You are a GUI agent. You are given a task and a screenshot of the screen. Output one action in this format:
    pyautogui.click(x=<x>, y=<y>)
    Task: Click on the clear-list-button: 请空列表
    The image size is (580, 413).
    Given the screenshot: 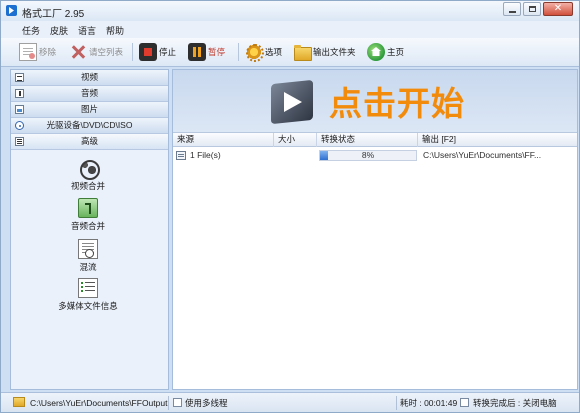 What is the action you would take?
    pyautogui.click(x=96, y=52)
    